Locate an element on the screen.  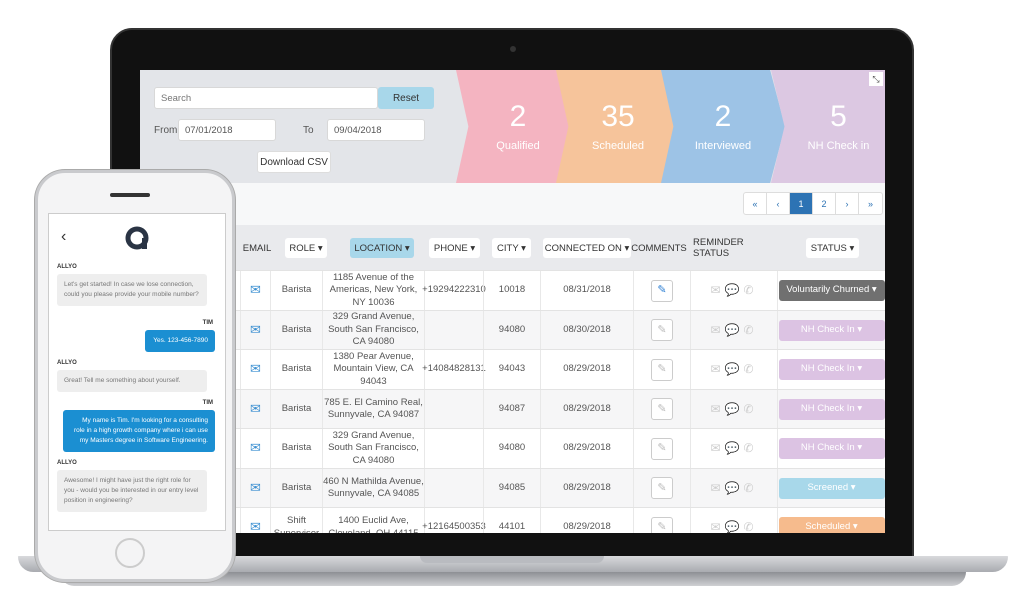
from-date-input: 07/01/2018 is located at coordinates (227, 130).